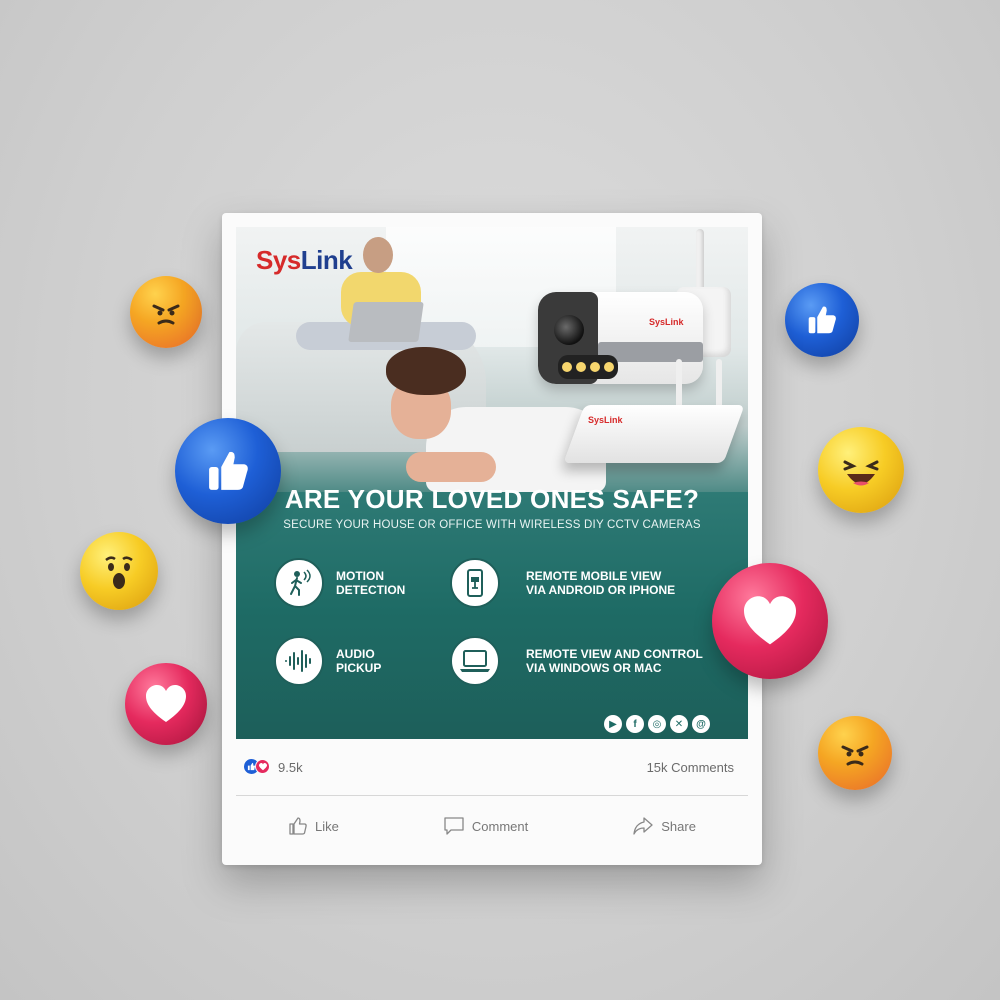  What do you see at coordinates (378, 255) in the screenshot?
I see `woman-figure` at bounding box center [378, 255].